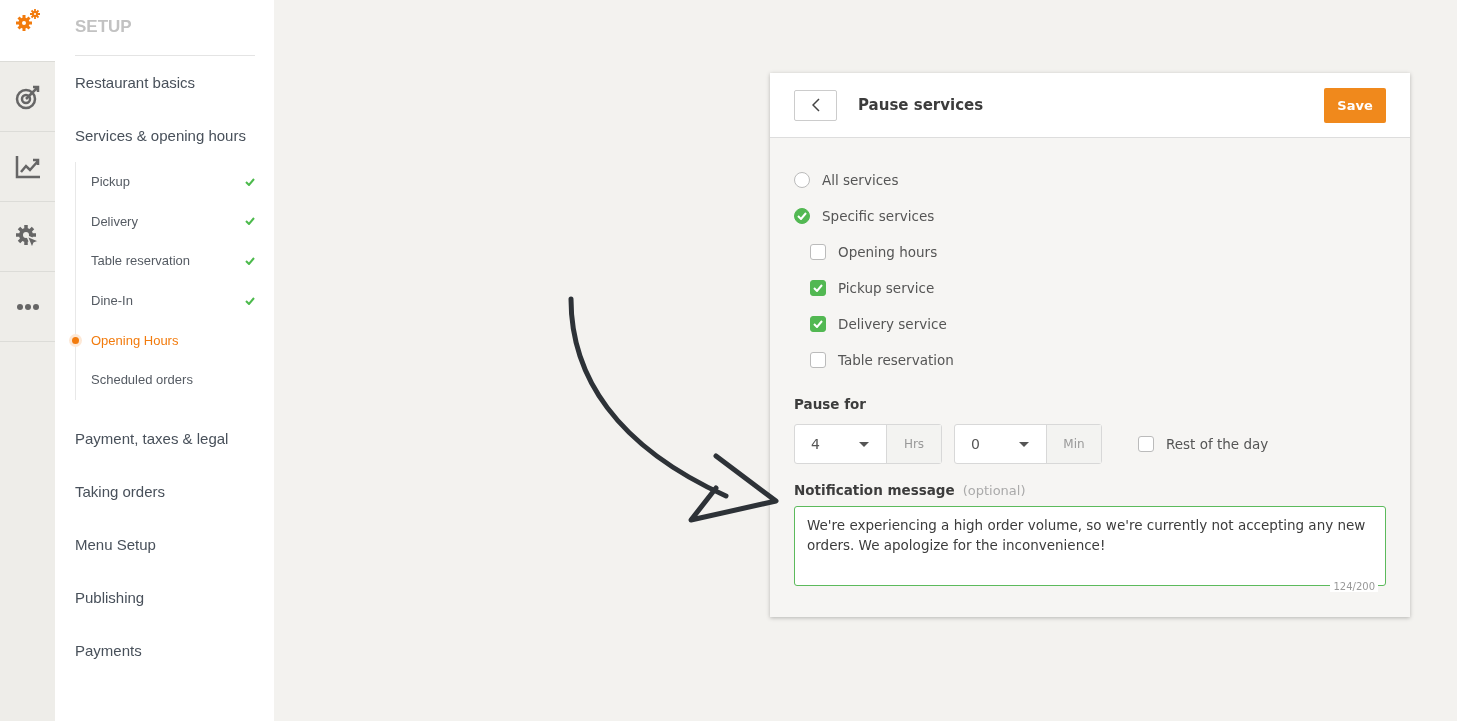 Image resolution: width=1457 pixels, height=721 pixels. What do you see at coordinates (874, 490) in the screenshot?
I see `message-label: Notification message` at bounding box center [874, 490].